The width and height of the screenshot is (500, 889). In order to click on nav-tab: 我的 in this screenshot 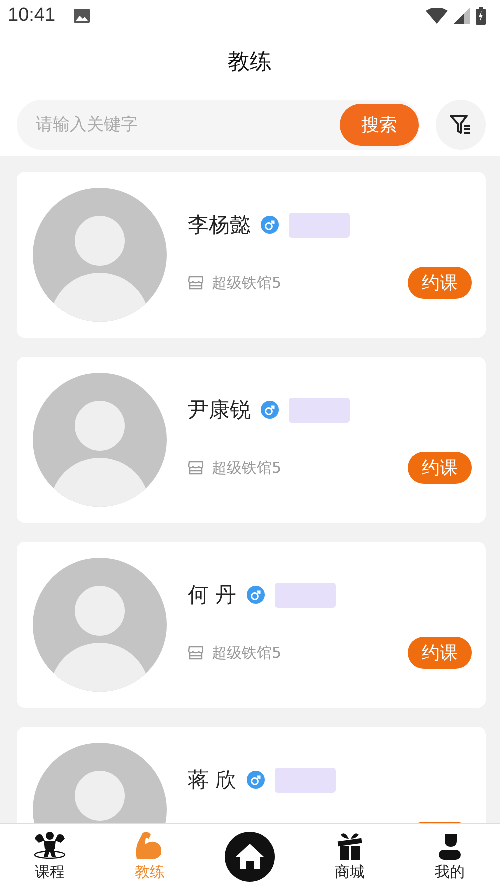, I will do `click(450, 872)`.